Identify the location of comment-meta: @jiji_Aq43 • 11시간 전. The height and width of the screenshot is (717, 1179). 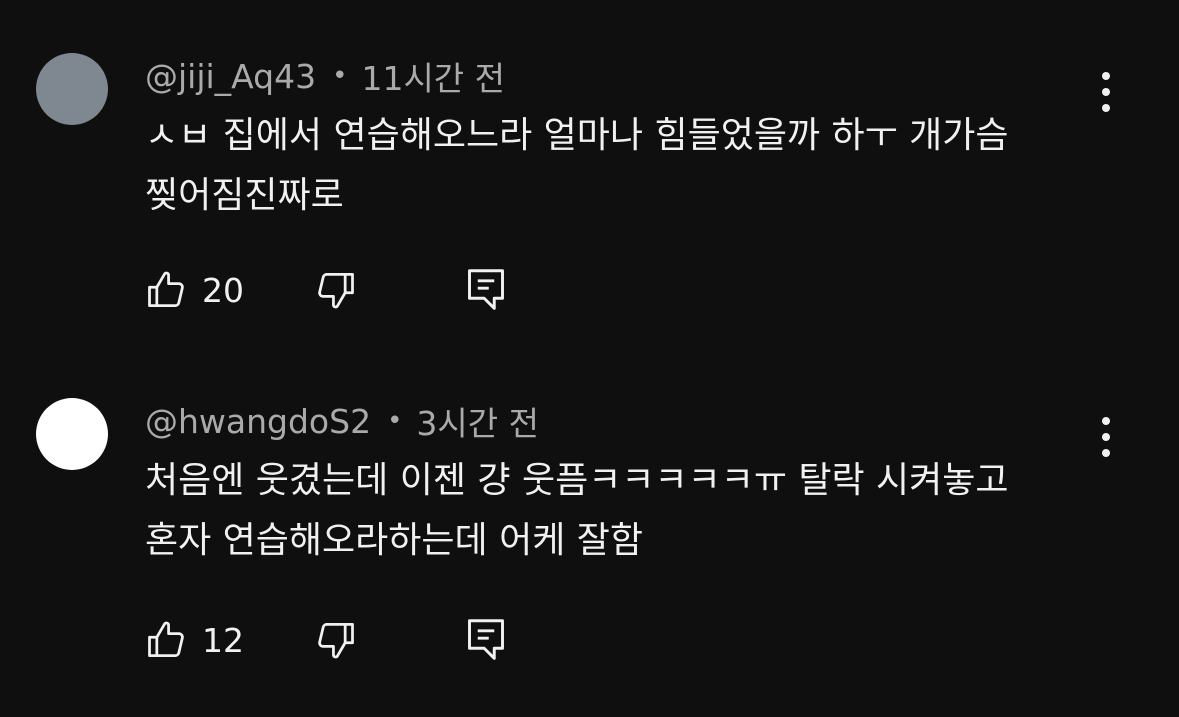
(325, 77).